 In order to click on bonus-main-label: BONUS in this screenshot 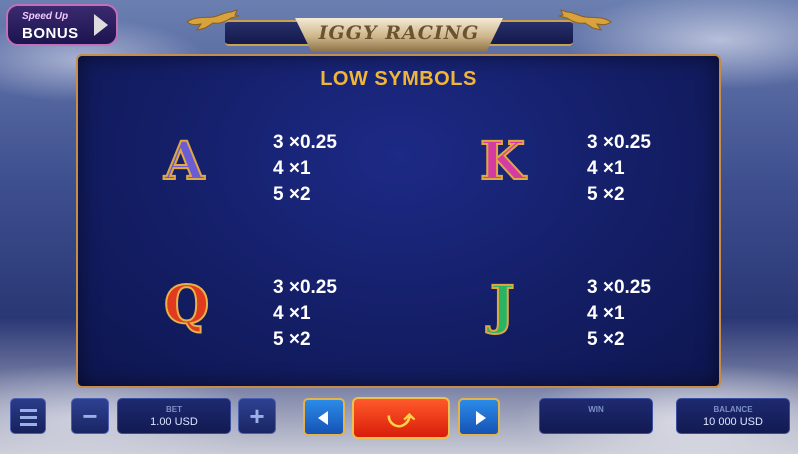, I will do `click(50, 33)`.